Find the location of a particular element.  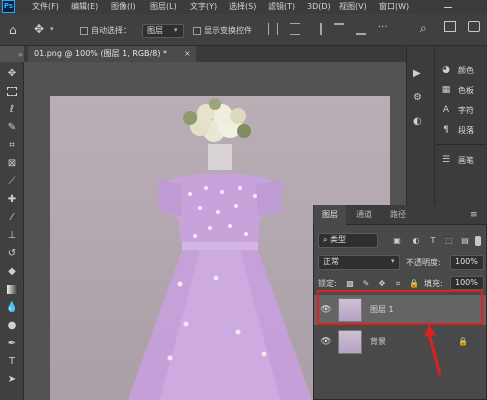

brush-settings-icon: ☰ is located at coordinates (446, 160).